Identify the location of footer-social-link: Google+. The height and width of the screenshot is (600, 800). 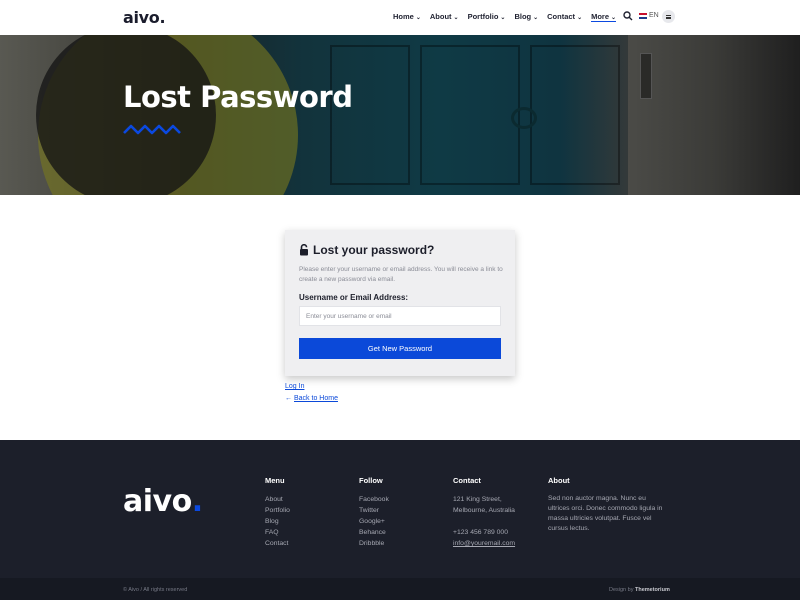
(374, 521).